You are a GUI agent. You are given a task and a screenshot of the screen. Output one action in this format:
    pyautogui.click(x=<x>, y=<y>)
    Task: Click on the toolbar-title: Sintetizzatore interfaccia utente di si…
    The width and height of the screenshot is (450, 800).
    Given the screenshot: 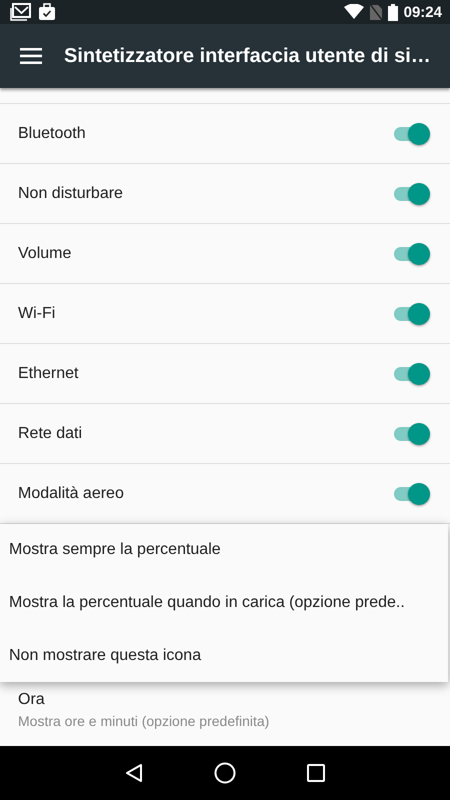 What is the action you would take?
    pyautogui.click(x=247, y=56)
    